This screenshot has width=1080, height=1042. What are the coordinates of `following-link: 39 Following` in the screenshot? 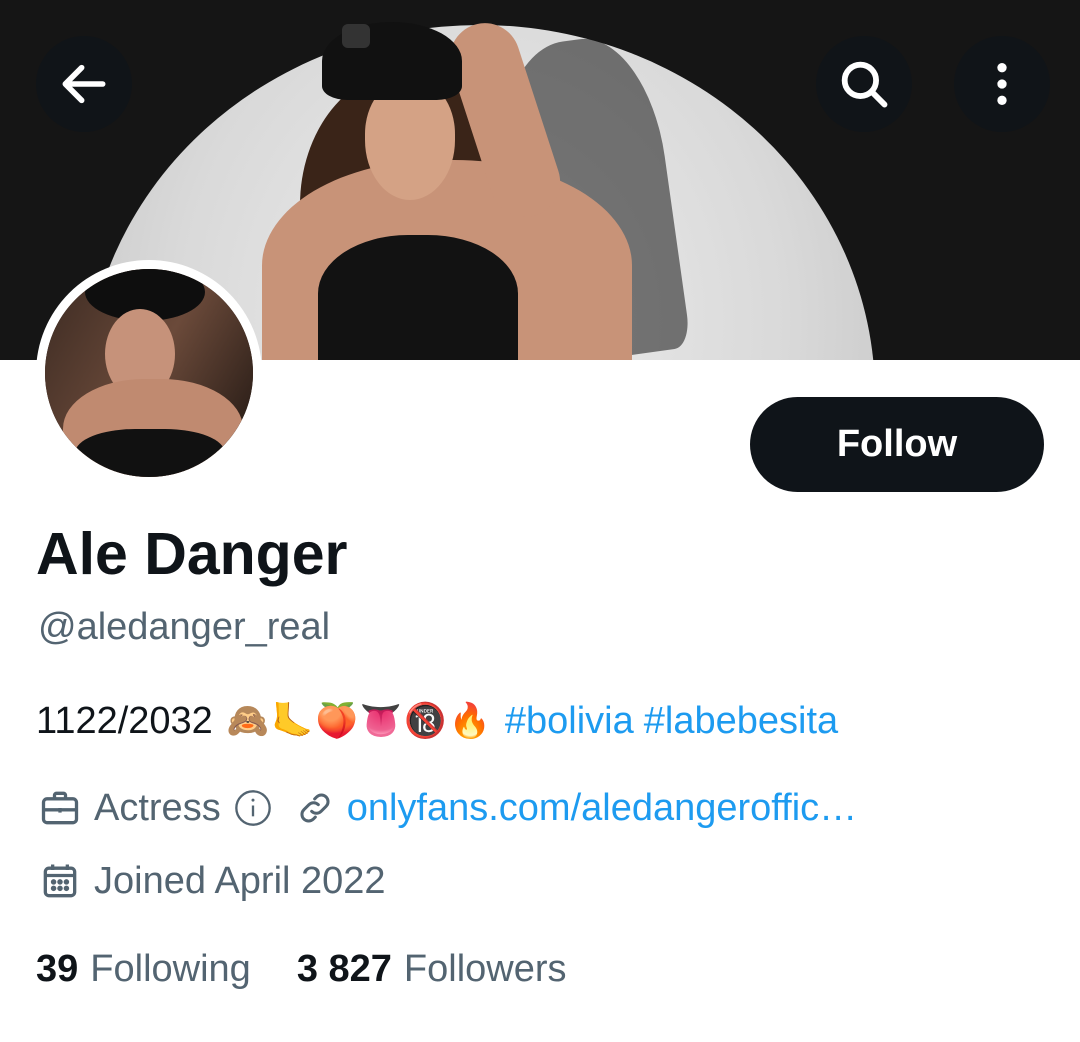 It's located at (143, 969).